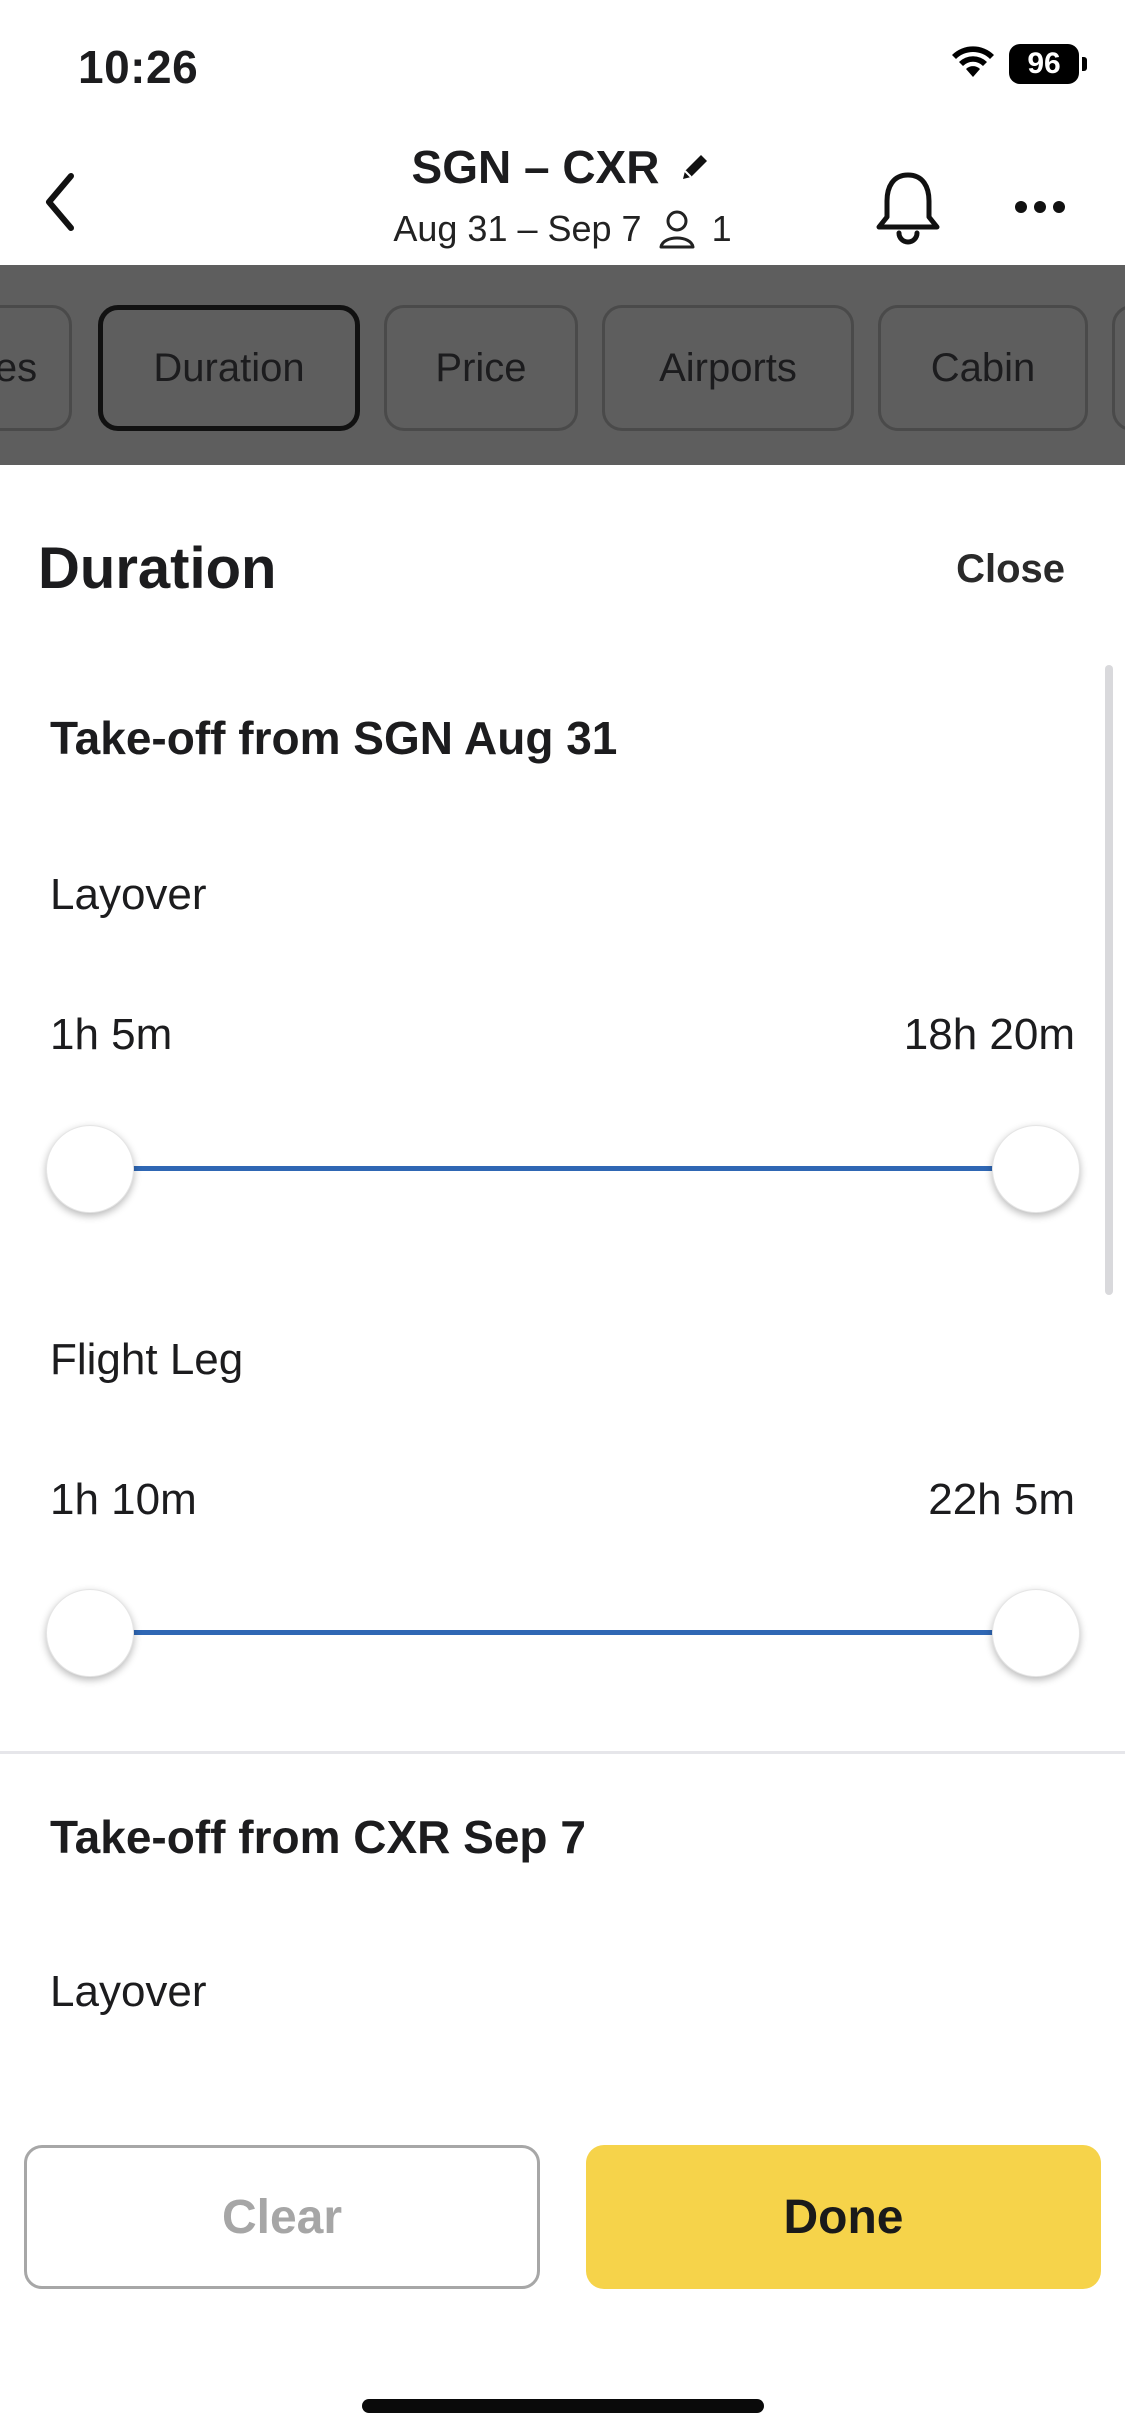 This screenshot has width=1125, height=2436. I want to click on battery-icon: 96, so click(1048, 64).